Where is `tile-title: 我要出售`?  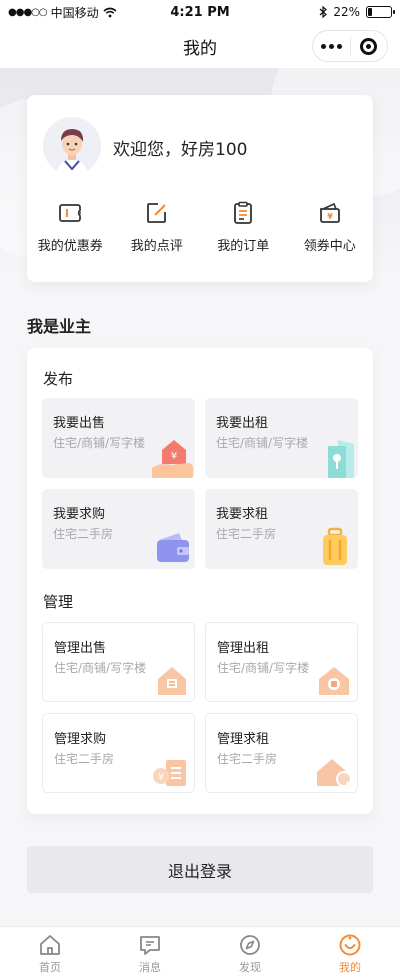 tile-title: 我要出售 is located at coordinates (79, 423).